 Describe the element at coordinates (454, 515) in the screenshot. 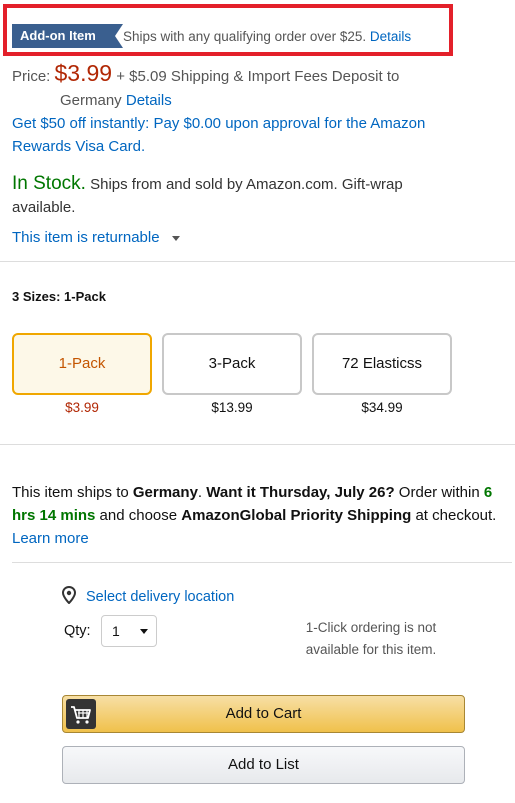

I see `ship-text: at checkout.` at that location.